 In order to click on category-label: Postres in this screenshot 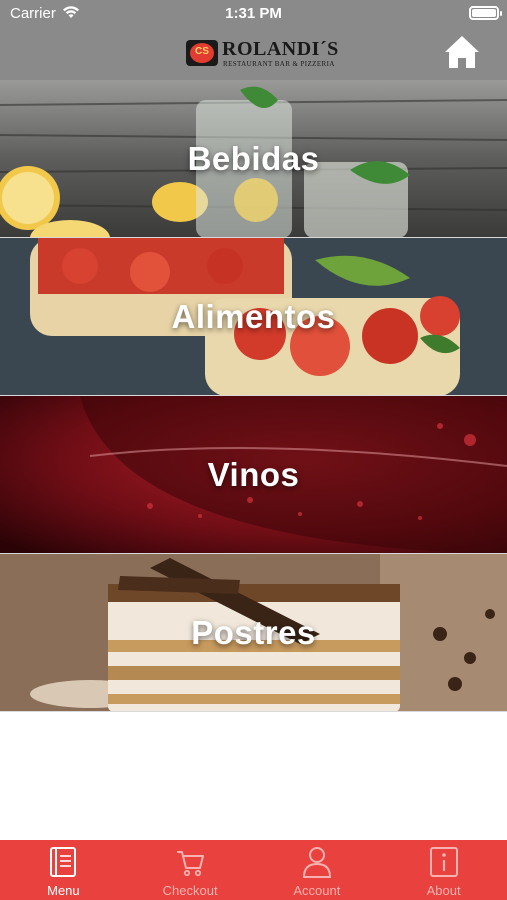, I will do `click(253, 632)`.